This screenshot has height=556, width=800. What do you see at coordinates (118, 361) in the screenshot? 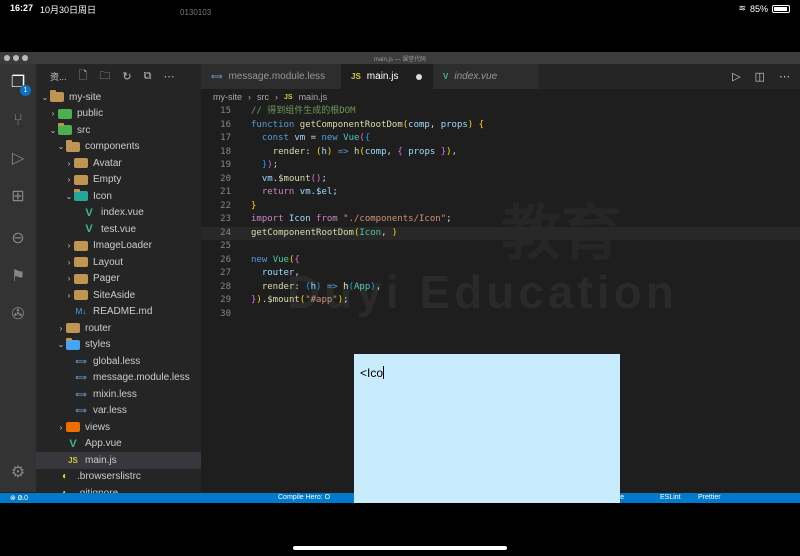
I see `tree-item: ⟺ global.less` at bounding box center [118, 361].